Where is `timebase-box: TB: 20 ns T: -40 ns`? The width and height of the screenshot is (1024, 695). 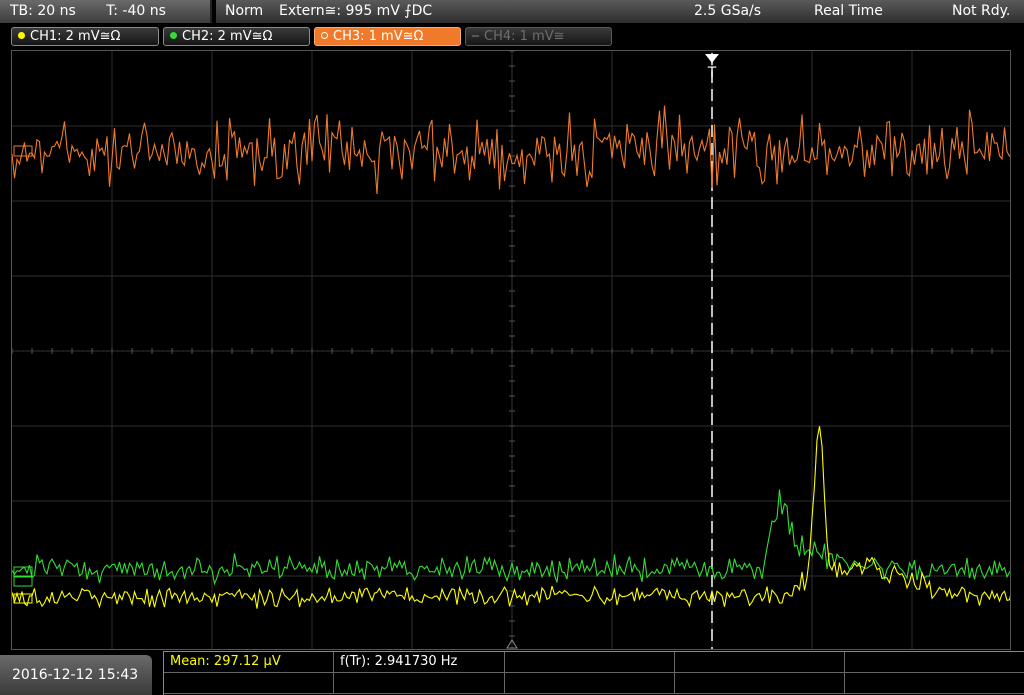 timebase-box: TB: 20 ns T: -40 ns is located at coordinates (106, 11).